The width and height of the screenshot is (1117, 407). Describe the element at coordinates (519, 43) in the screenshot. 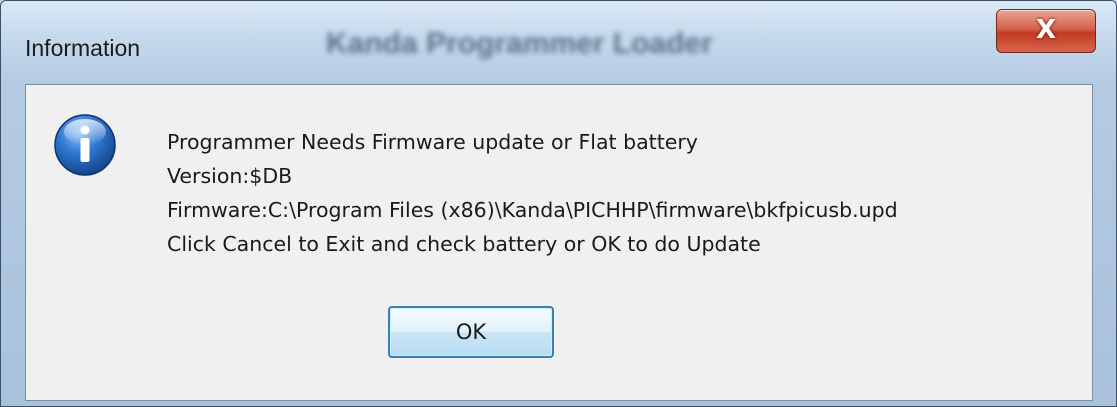

I see `background-window-title: Kanda Programmer Loader` at that location.